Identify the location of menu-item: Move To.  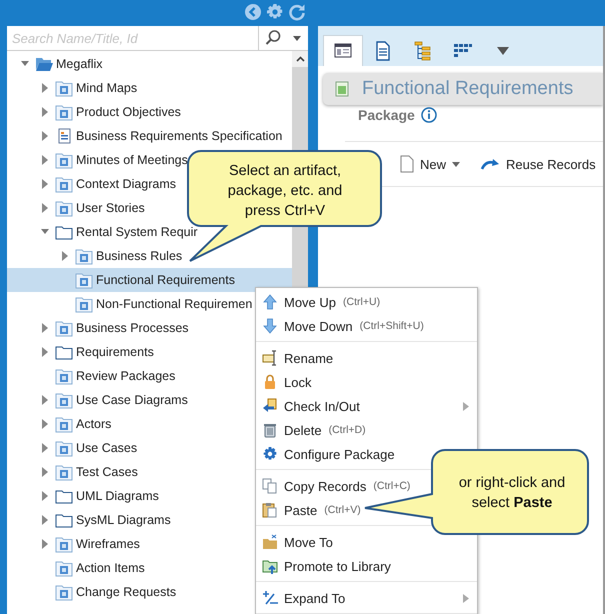
(296, 542).